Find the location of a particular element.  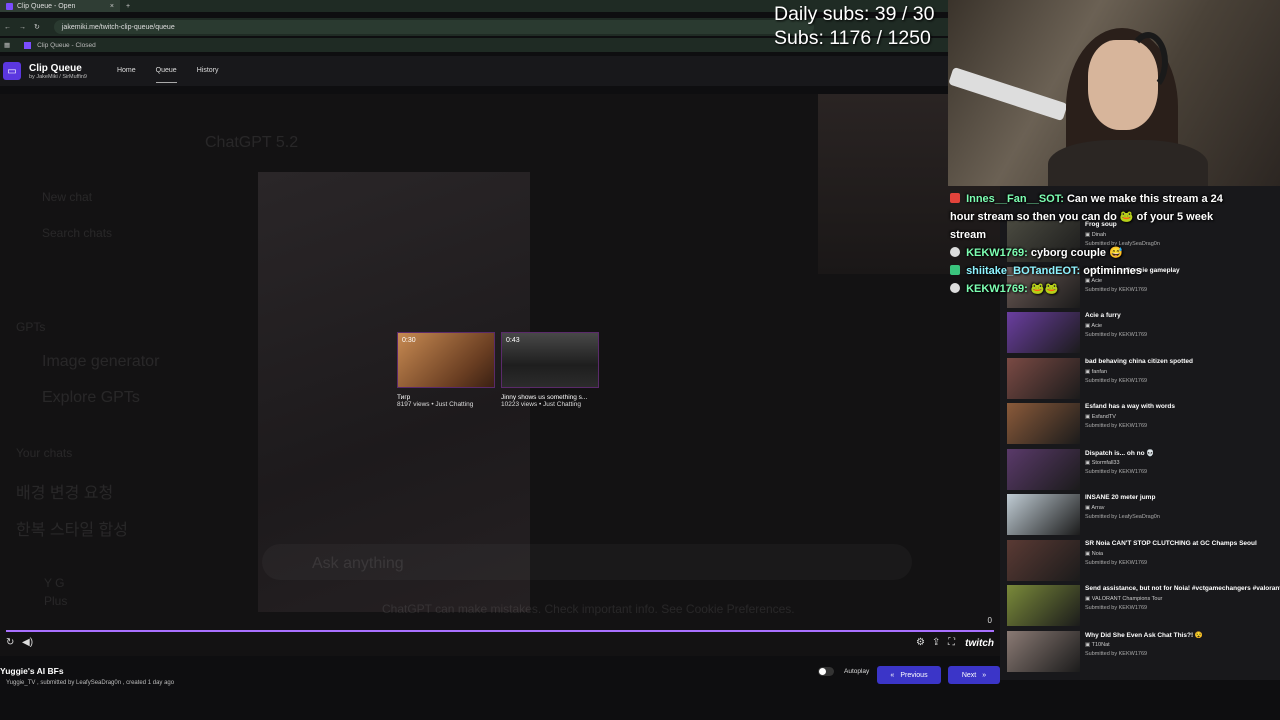

queue-item-channel: ▣ Stormfall33 is located at coordinates (1102, 463).